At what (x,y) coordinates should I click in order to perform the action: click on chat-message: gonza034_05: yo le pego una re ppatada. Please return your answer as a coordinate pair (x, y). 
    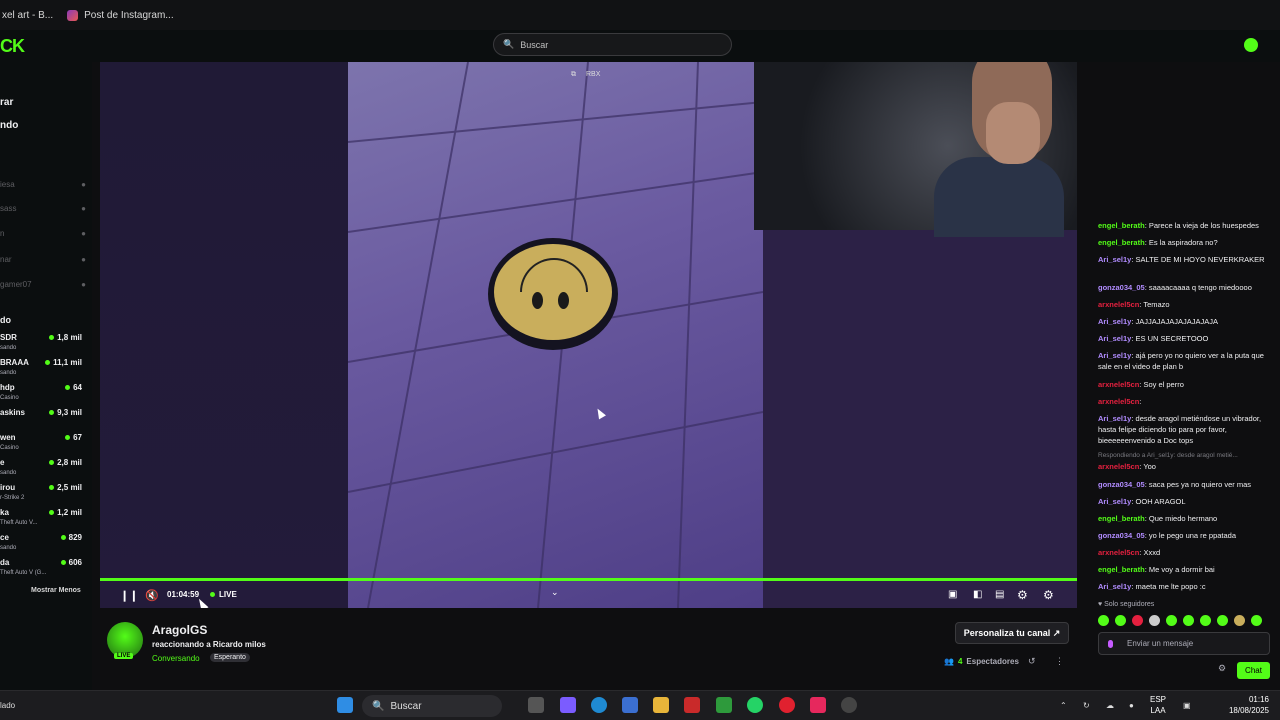
    Looking at the image, I should click on (1187, 535).